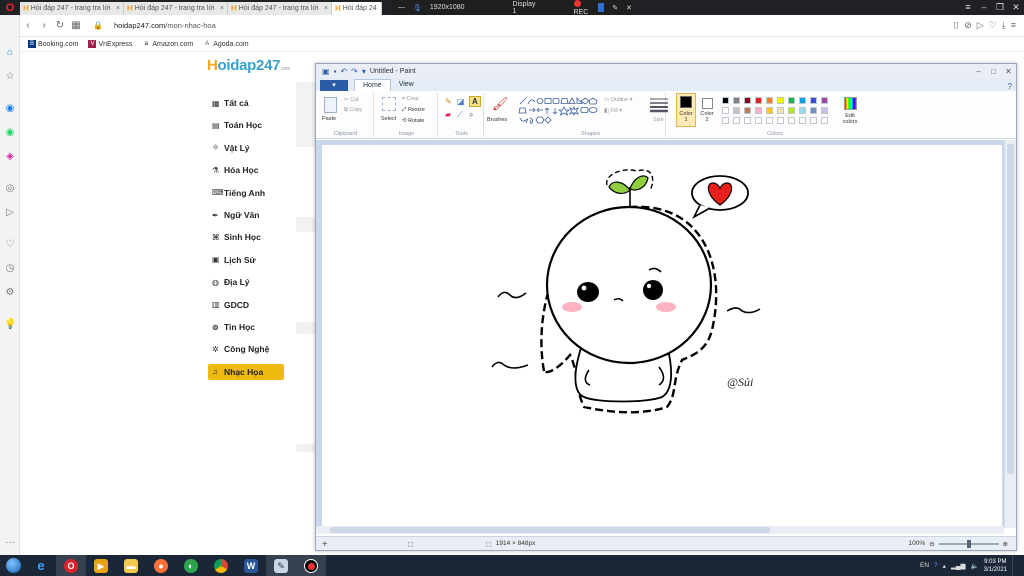 The height and width of the screenshot is (576, 1024). I want to click on outline-button: ▭ Outline ▾, so click(618, 100).